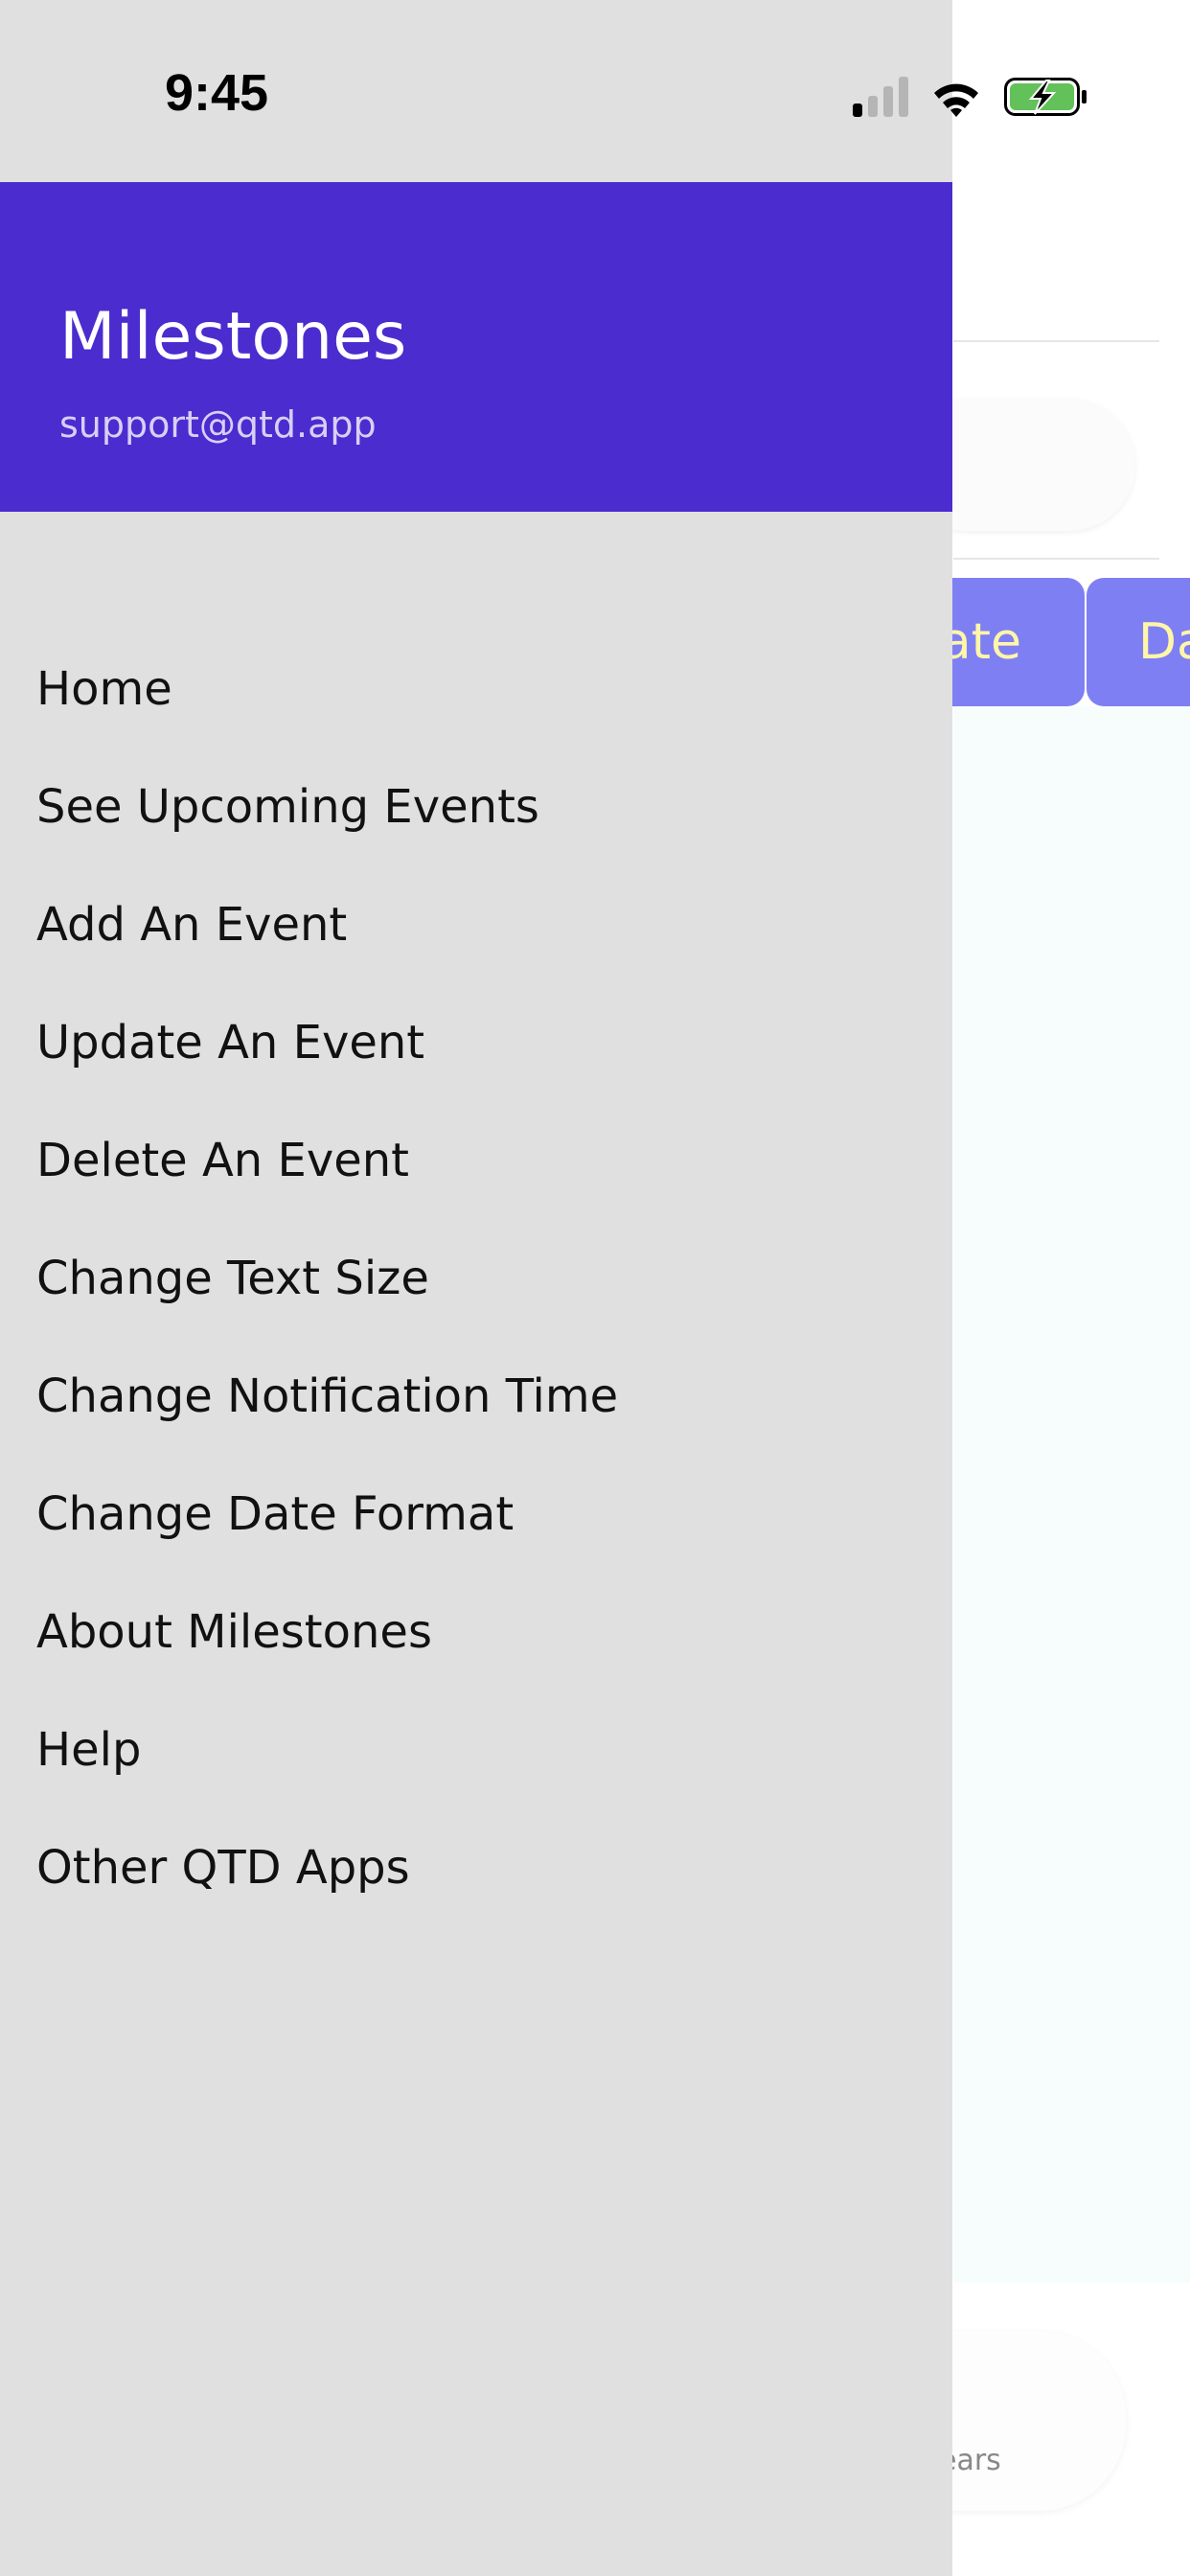 This screenshot has width=1190, height=2576. Describe the element at coordinates (476, 1043) in the screenshot. I see `menu-item-update-event: Update An Event` at that location.